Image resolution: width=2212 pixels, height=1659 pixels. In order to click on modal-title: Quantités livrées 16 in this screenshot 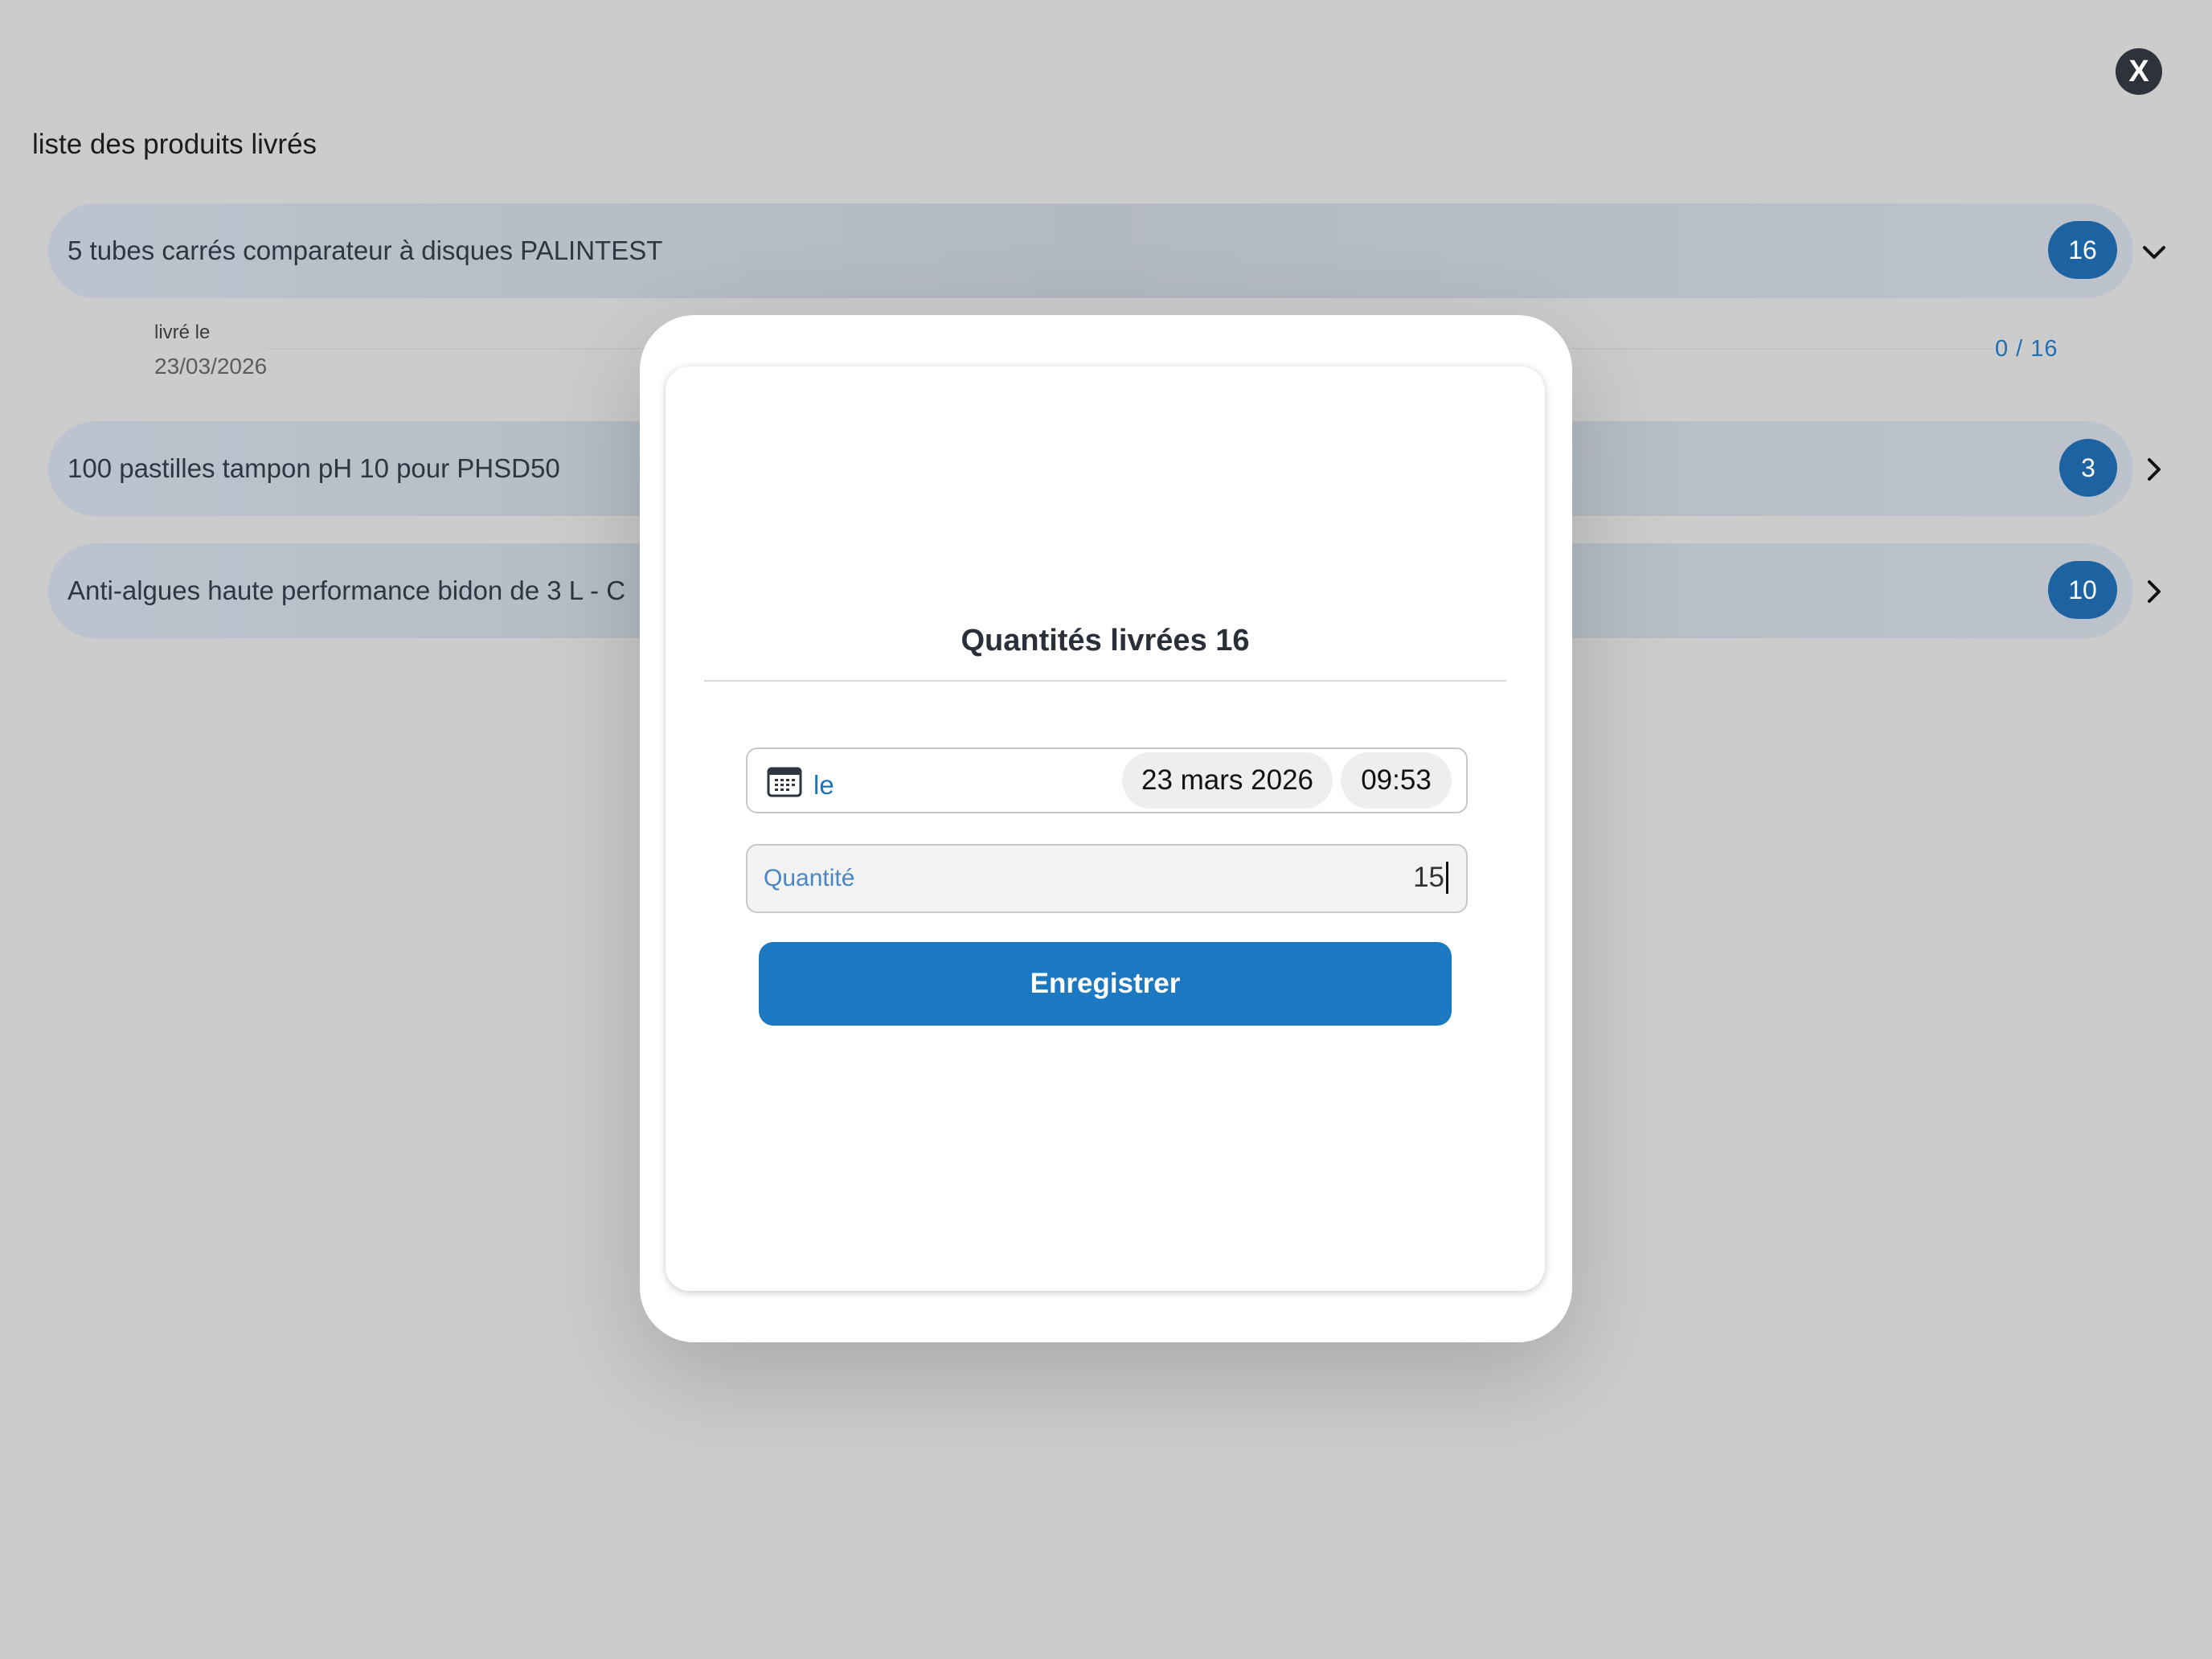, I will do `click(1105, 640)`.